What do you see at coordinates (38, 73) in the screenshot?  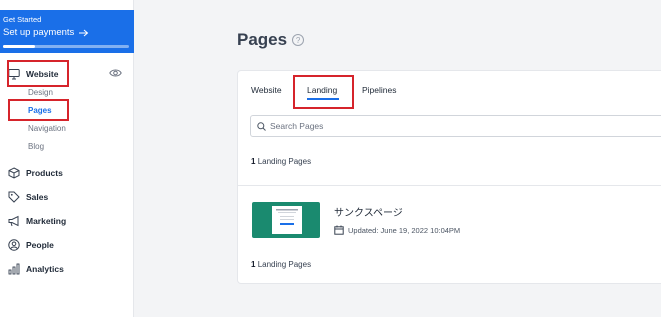 I see `highlight-box-website` at bounding box center [38, 73].